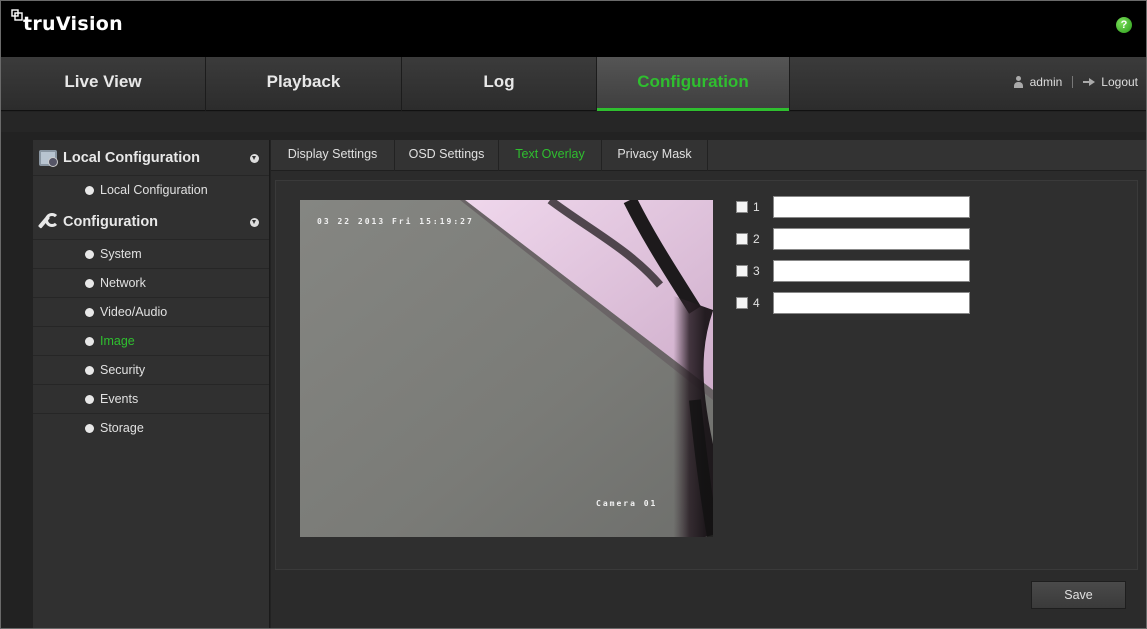 The image size is (1147, 629). I want to click on overlay-row-1: 1, so click(853, 207).